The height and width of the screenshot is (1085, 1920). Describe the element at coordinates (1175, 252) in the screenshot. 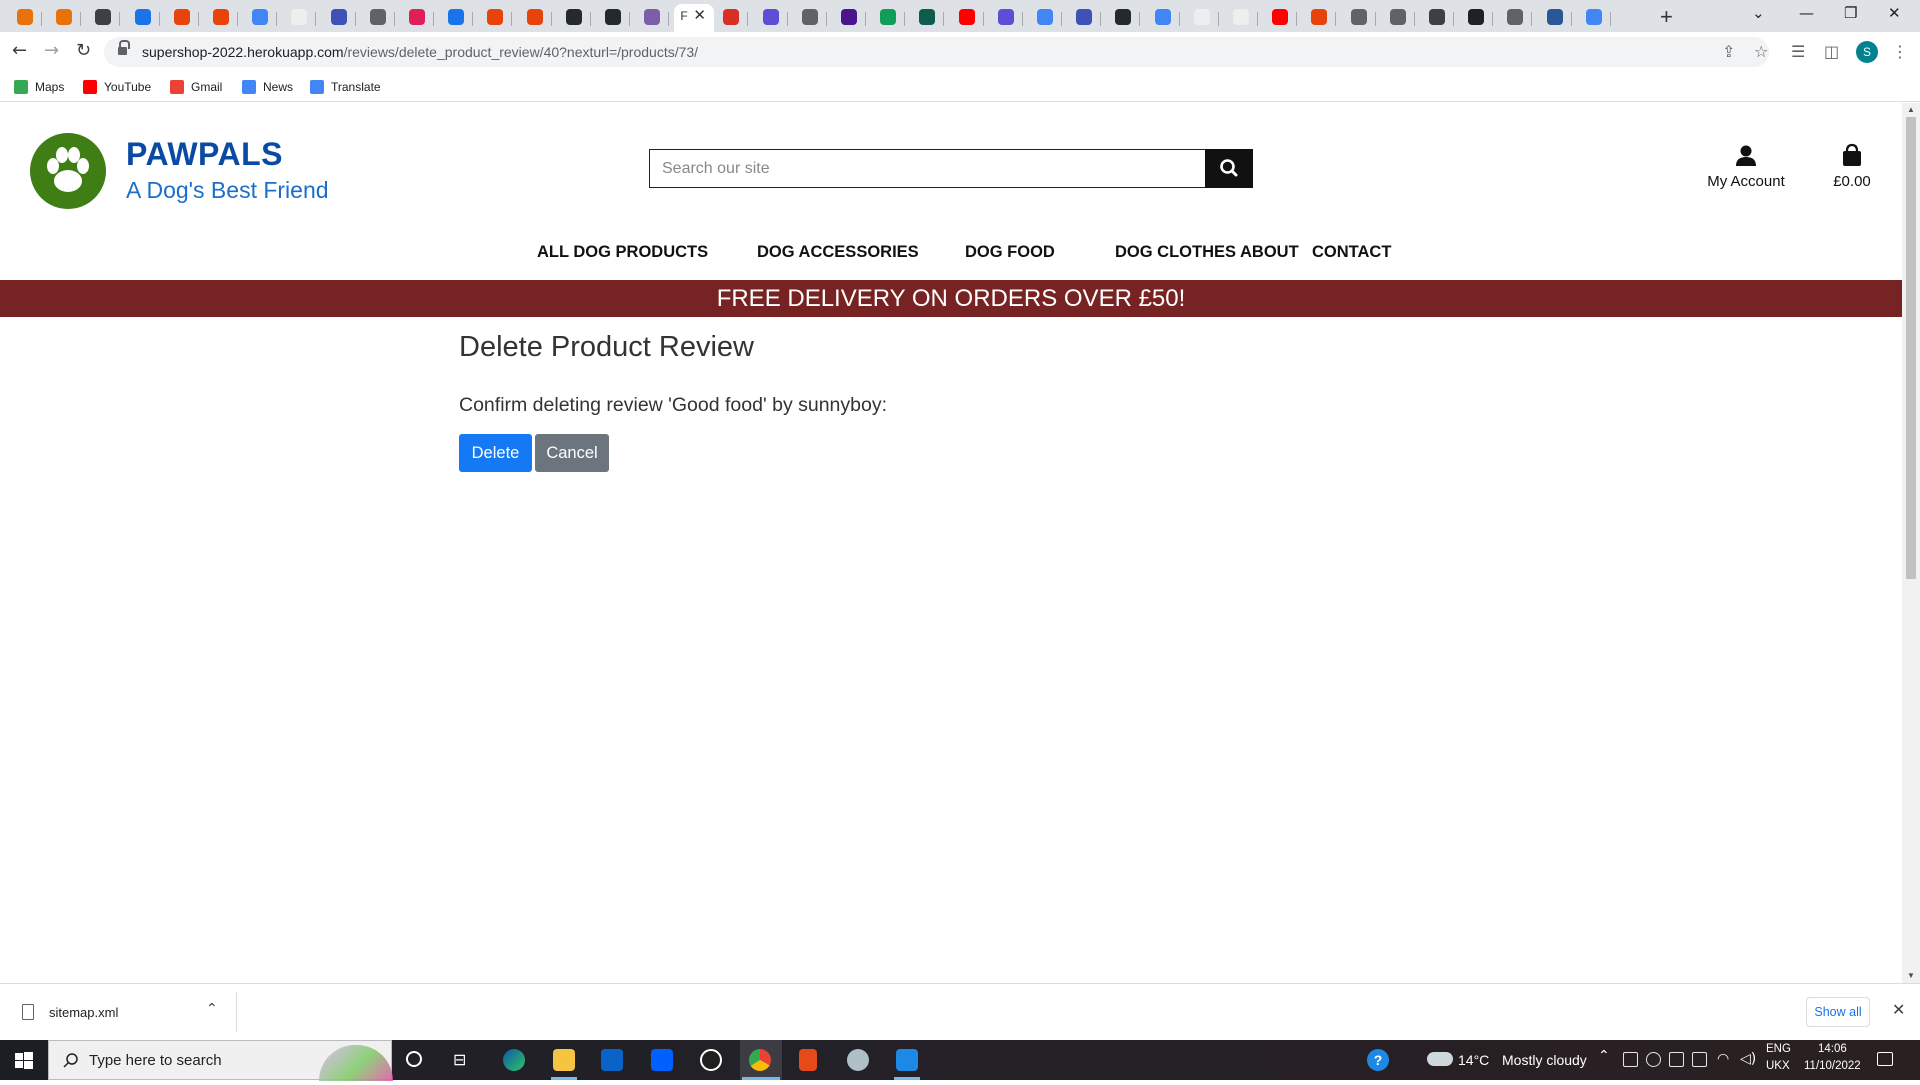

I see `nav-dog-clothes: DOG CLOTHES` at that location.